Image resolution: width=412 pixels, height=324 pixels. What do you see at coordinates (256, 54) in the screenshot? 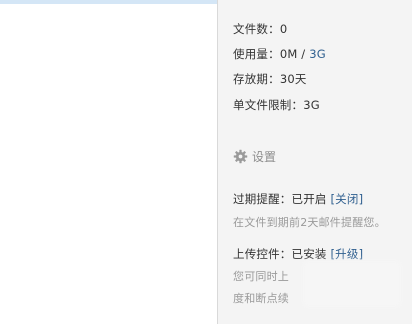
I see `usage-label: 使用量：` at bounding box center [256, 54].